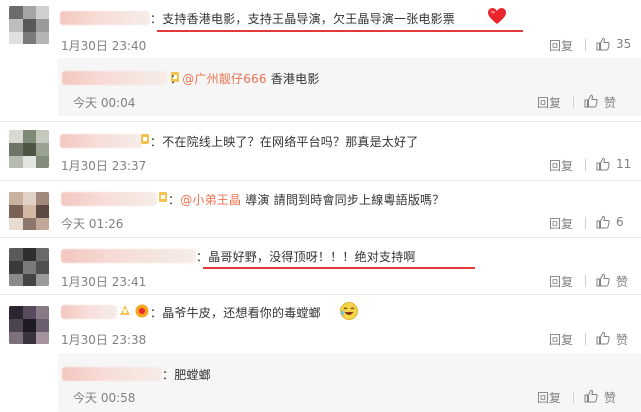  I want to click on comment-time: 1月30日 23:37, so click(104, 166).